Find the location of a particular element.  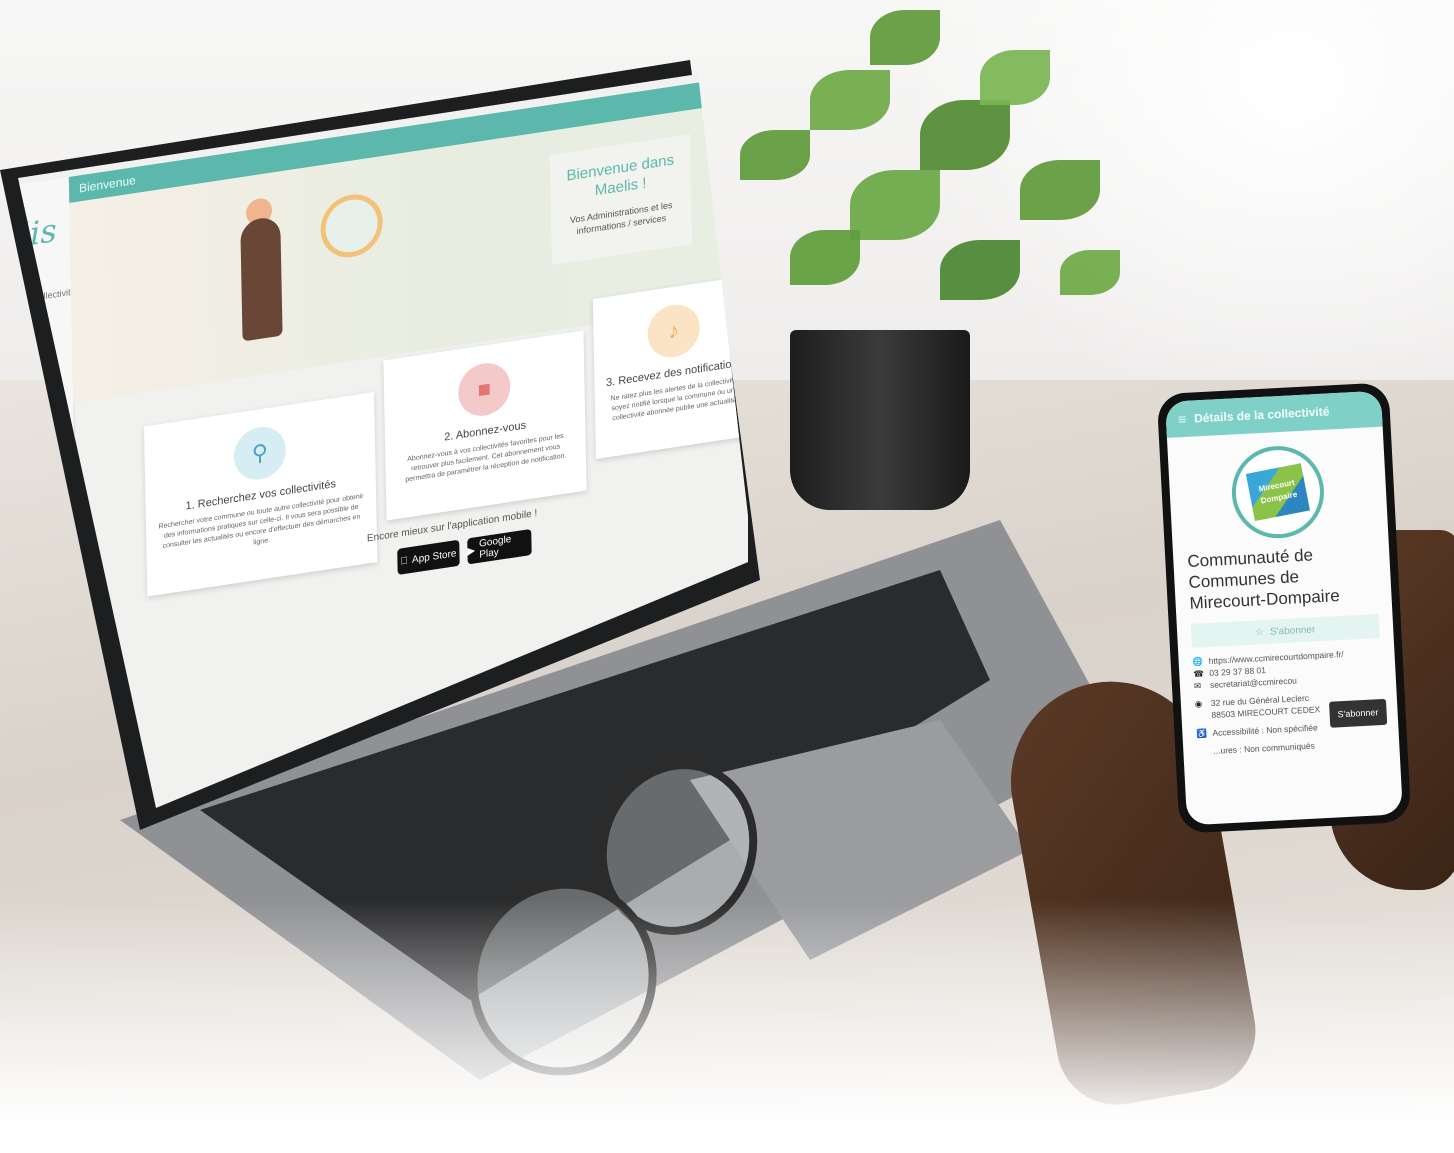

menu-icon: ≡ is located at coordinates (1182, 419).